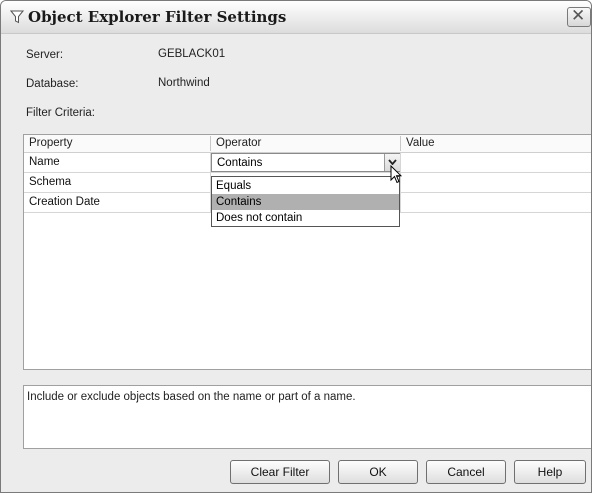 Image resolution: width=592 pixels, height=493 pixels. Describe the element at coordinates (280, 472) in the screenshot. I see `clear-filter-button: Clear Filter` at that location.